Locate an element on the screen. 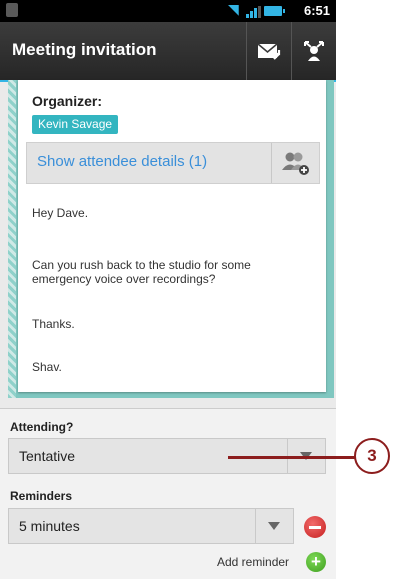 This screenshot has height=579, width=393. reply-button is located at coordinates (268, 51).